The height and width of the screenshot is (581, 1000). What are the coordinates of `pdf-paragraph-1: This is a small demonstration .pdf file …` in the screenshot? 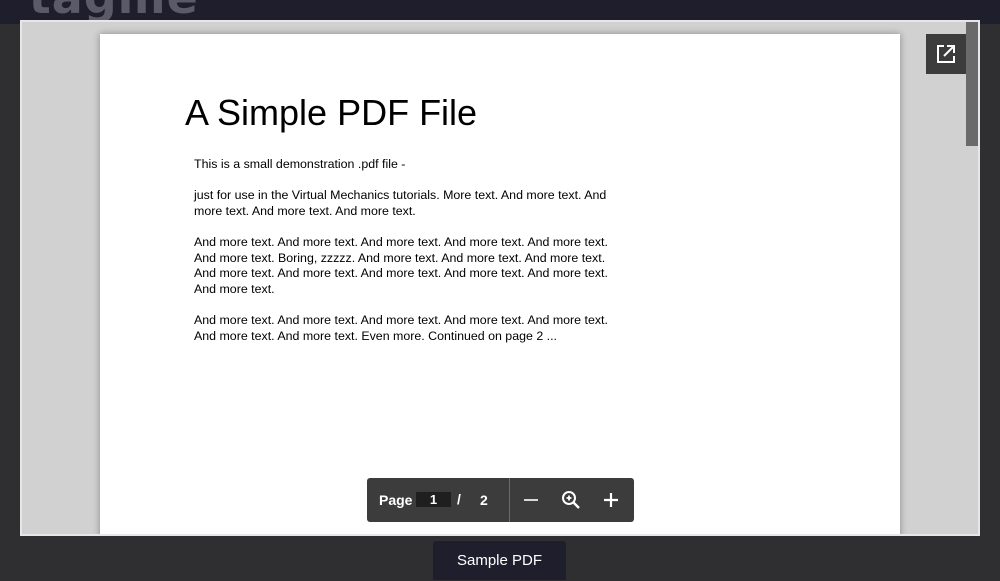 It's located at (300, 164).